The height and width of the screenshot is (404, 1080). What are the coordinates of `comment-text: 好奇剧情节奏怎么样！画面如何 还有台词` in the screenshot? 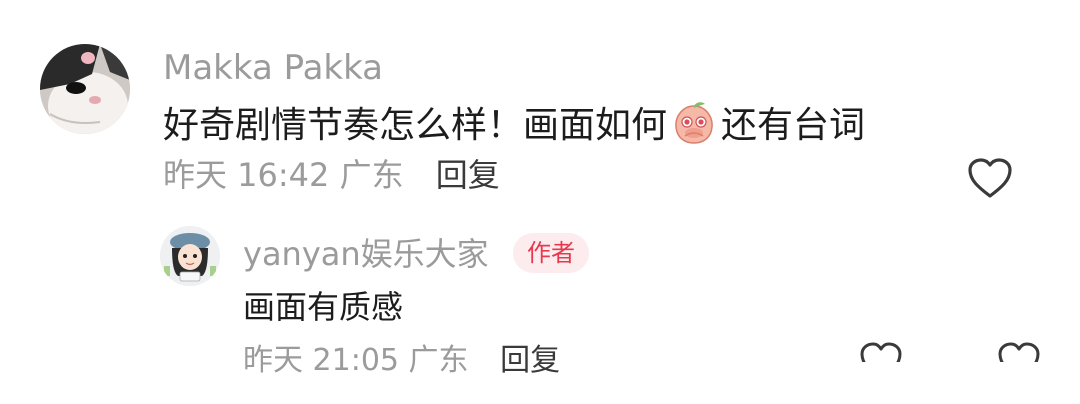 It's located at (514, 124).